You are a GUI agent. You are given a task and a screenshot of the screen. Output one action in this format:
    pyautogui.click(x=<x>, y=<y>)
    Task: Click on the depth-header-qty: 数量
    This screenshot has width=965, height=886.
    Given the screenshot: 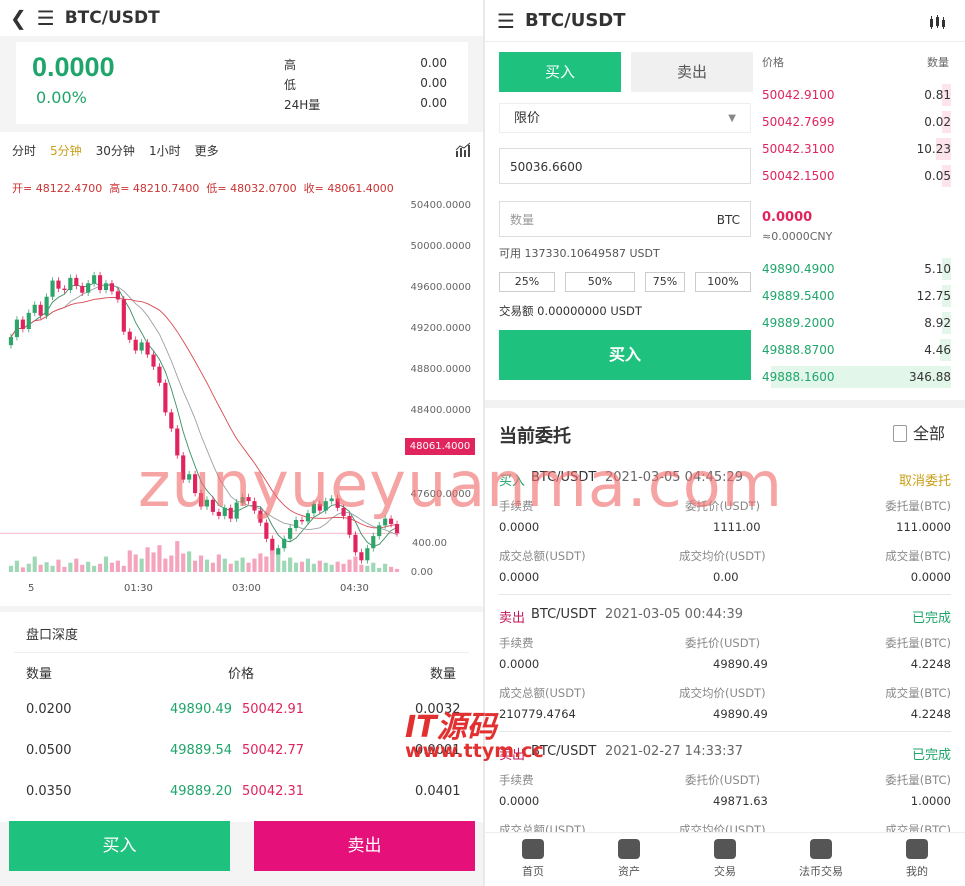 What is the action you would take?
    pyautogui.click(x=39, y=674)
    